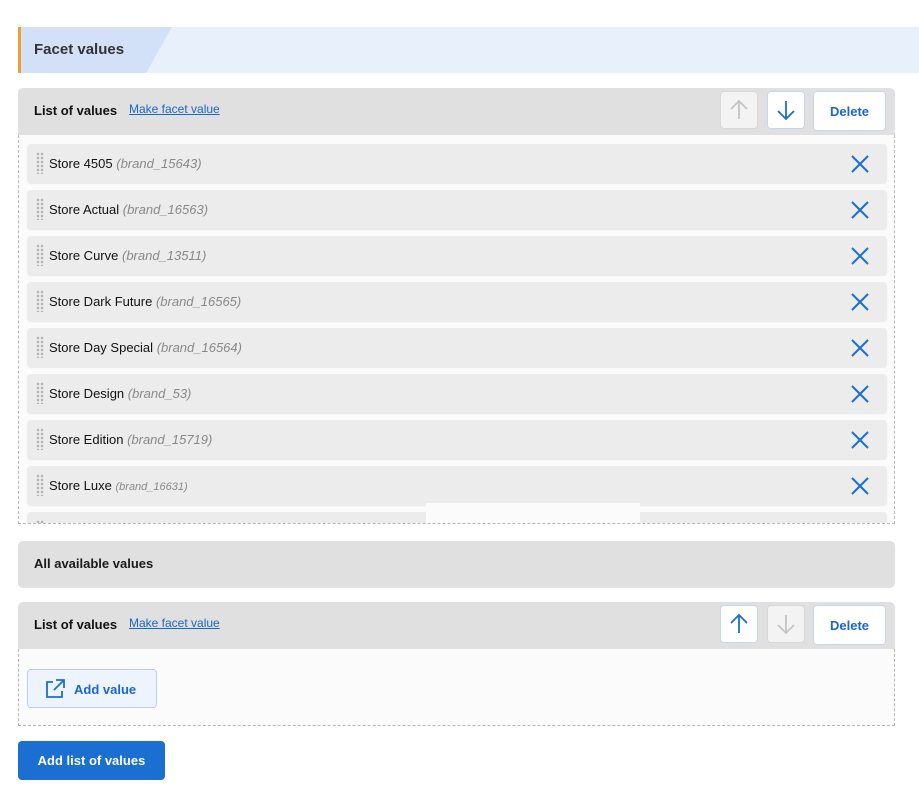 The width and height of the screenshot is (919, 792). I want to click on list-item: Store Edition (brand_15719), so click(457, 439).